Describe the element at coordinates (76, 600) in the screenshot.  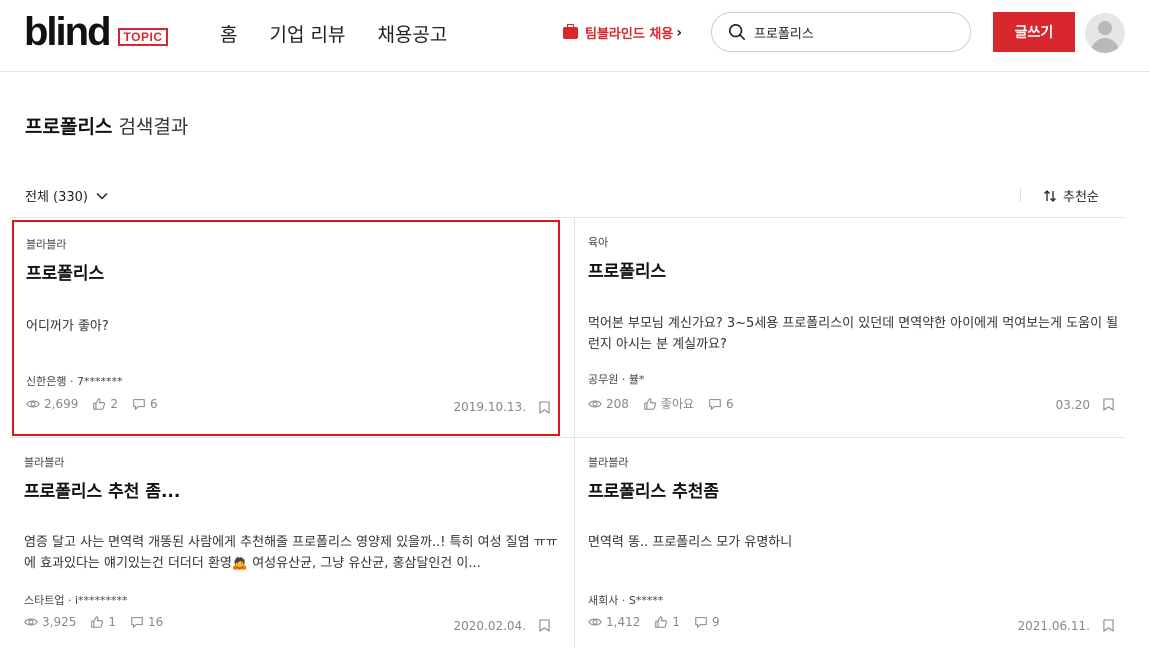
I see `post-author: 스타트업 · i*********` at that location.